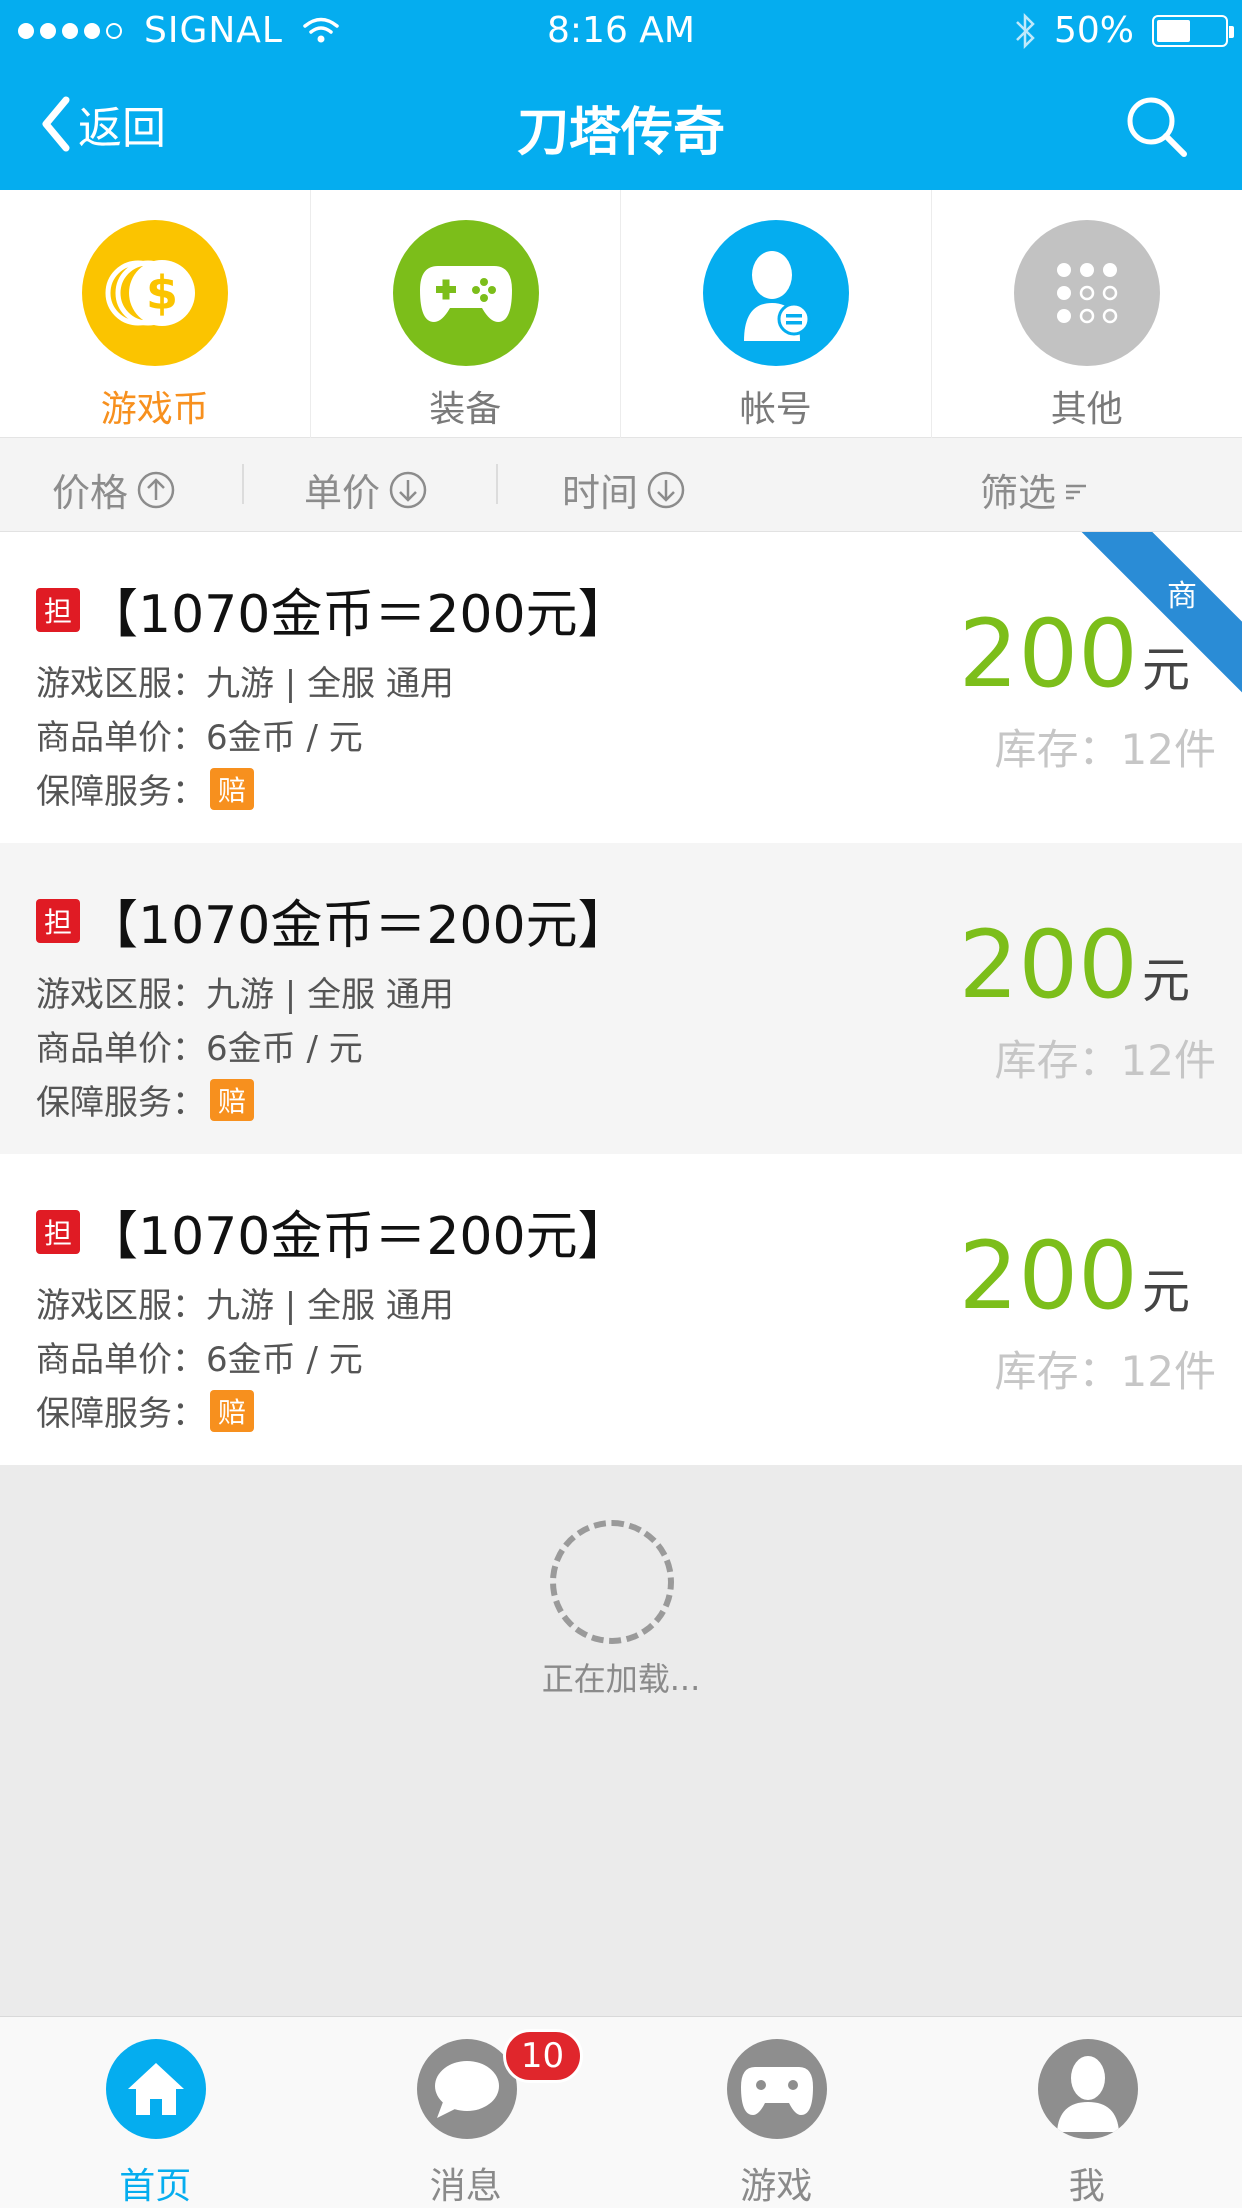 The height and width of the screenshot is (2208, 1242). I want to click on bluetooth-icon, so click(1025, 30).